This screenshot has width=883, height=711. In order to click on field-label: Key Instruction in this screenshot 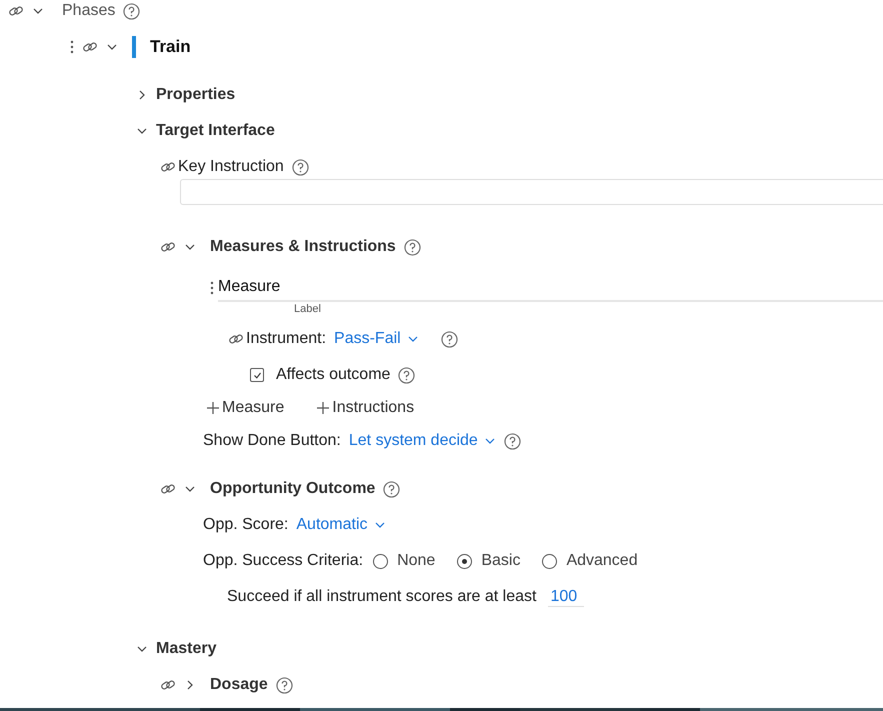, I will do `click(231, 167)`.